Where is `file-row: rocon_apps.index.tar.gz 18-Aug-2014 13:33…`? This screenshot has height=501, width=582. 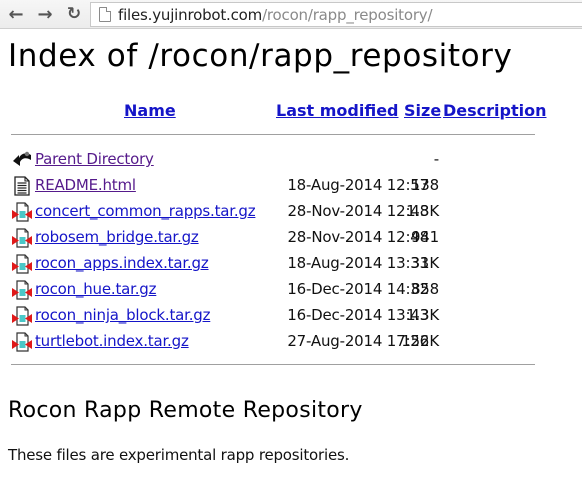
file-row: rocon_apps.index.tar.gz 18-Aug-2014 13:33… is located at coordinates (273, 264).